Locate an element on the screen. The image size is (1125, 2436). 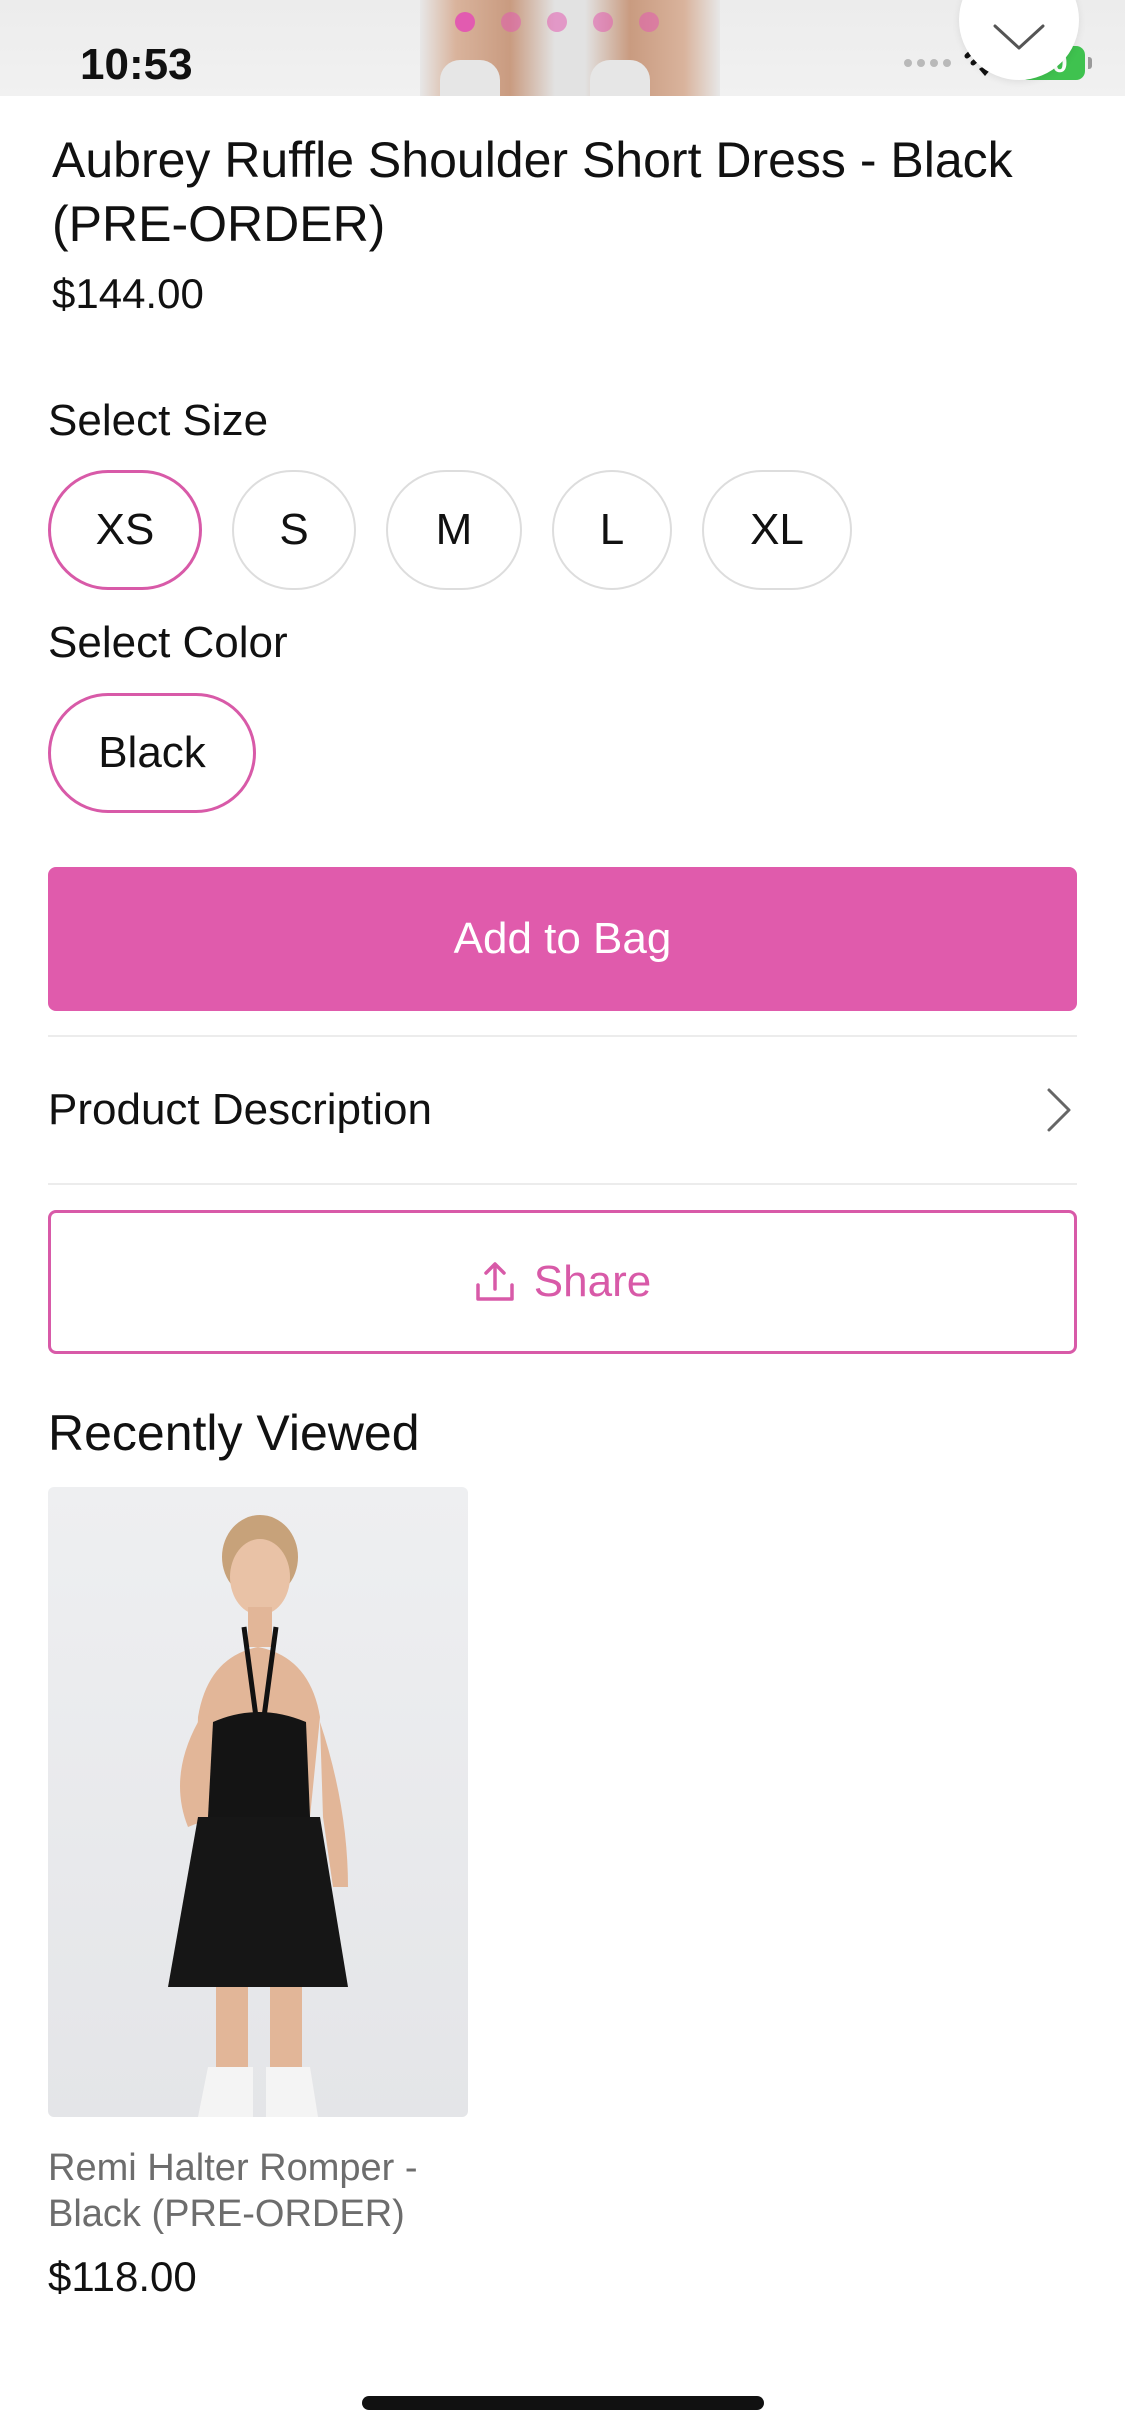
color-option-black: Black is located at coordinates (152, 753).